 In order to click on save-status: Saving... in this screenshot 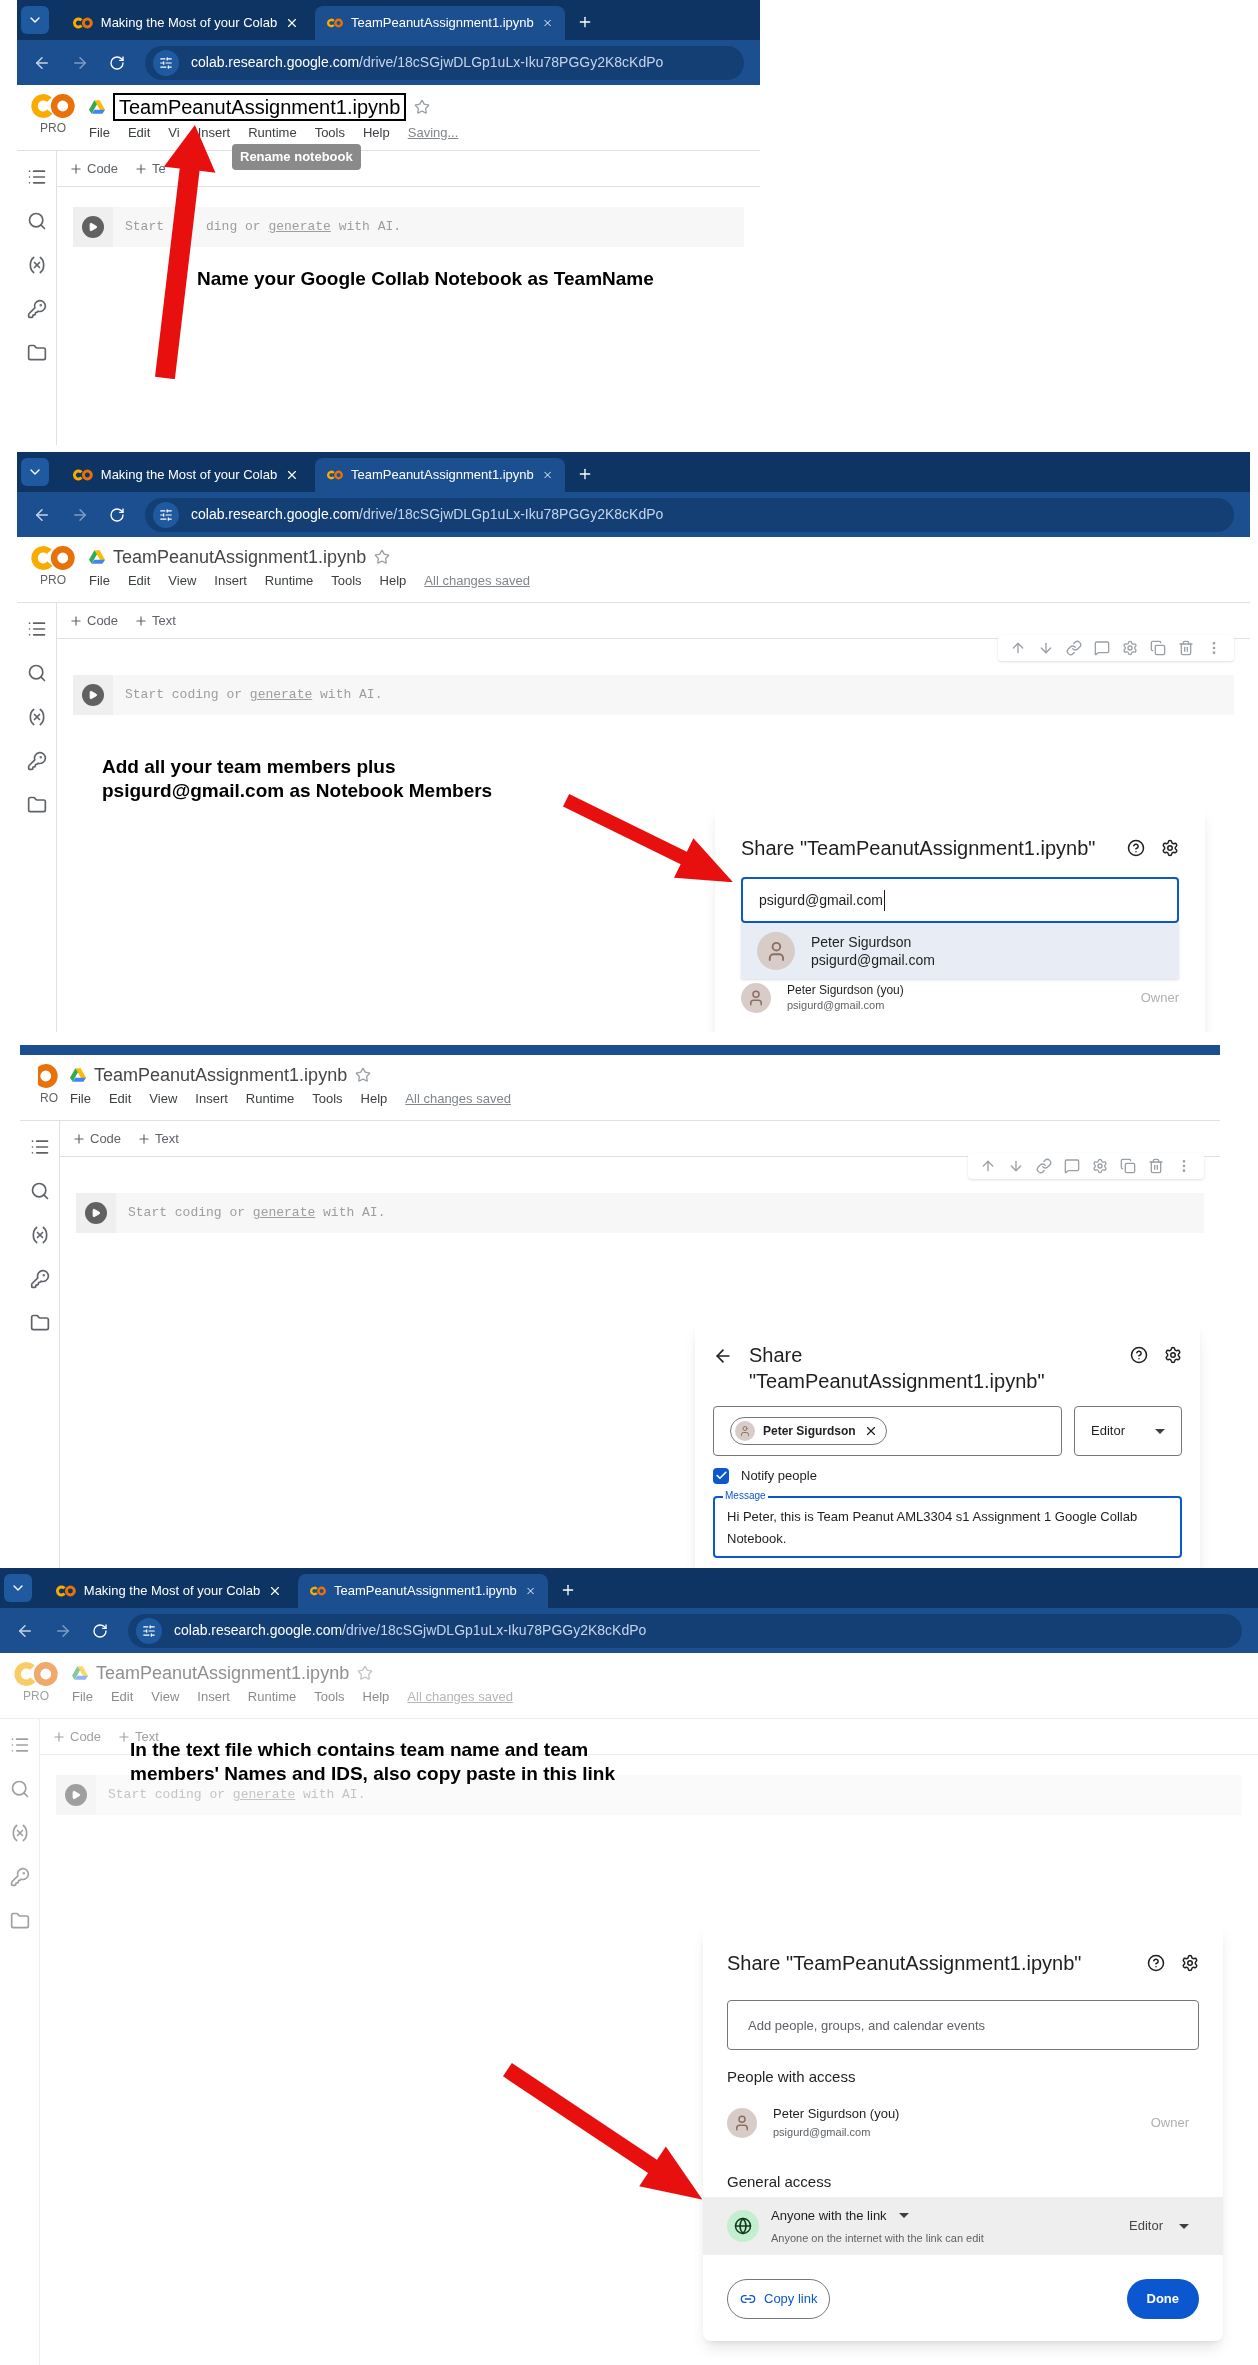, I will do `click(433, 133)`.